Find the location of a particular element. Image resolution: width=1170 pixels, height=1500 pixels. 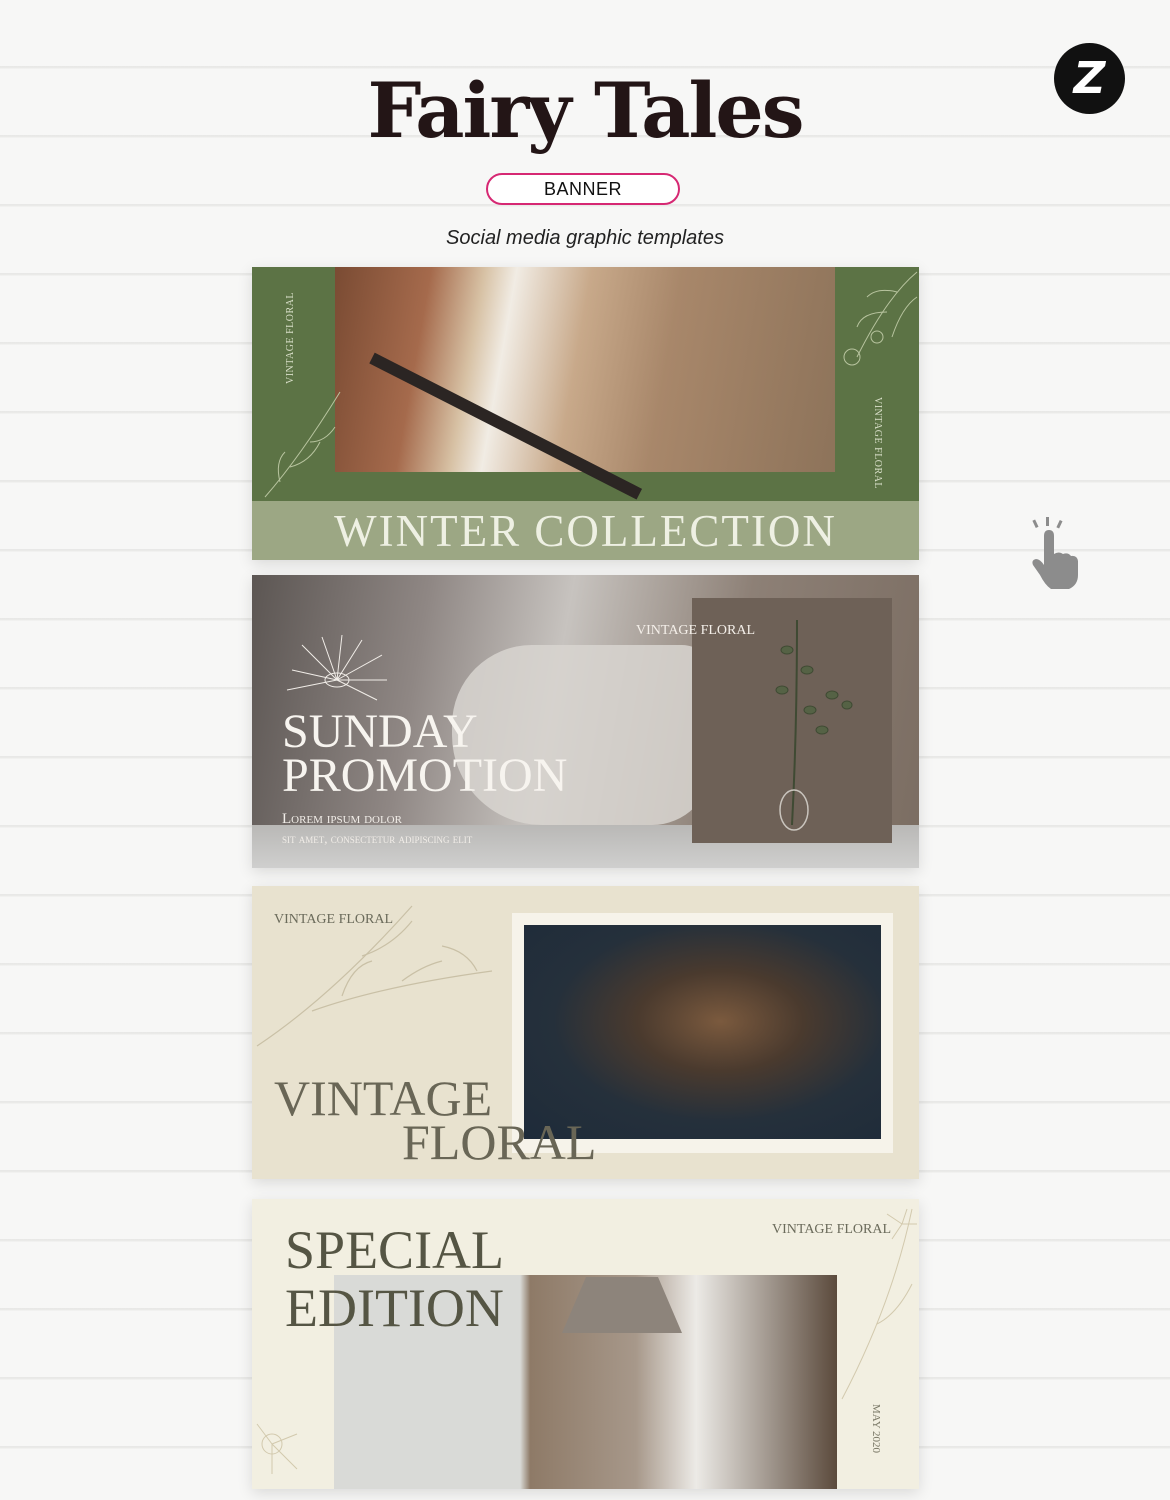

headline-line: EDITION is located at coordinates (394, 1308).